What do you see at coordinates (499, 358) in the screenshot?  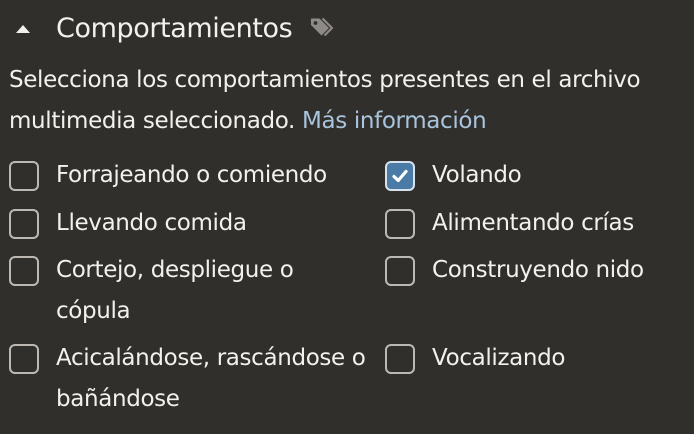 I see `label-vocalizing: Vocalizando` at bounding box center [499, 358].